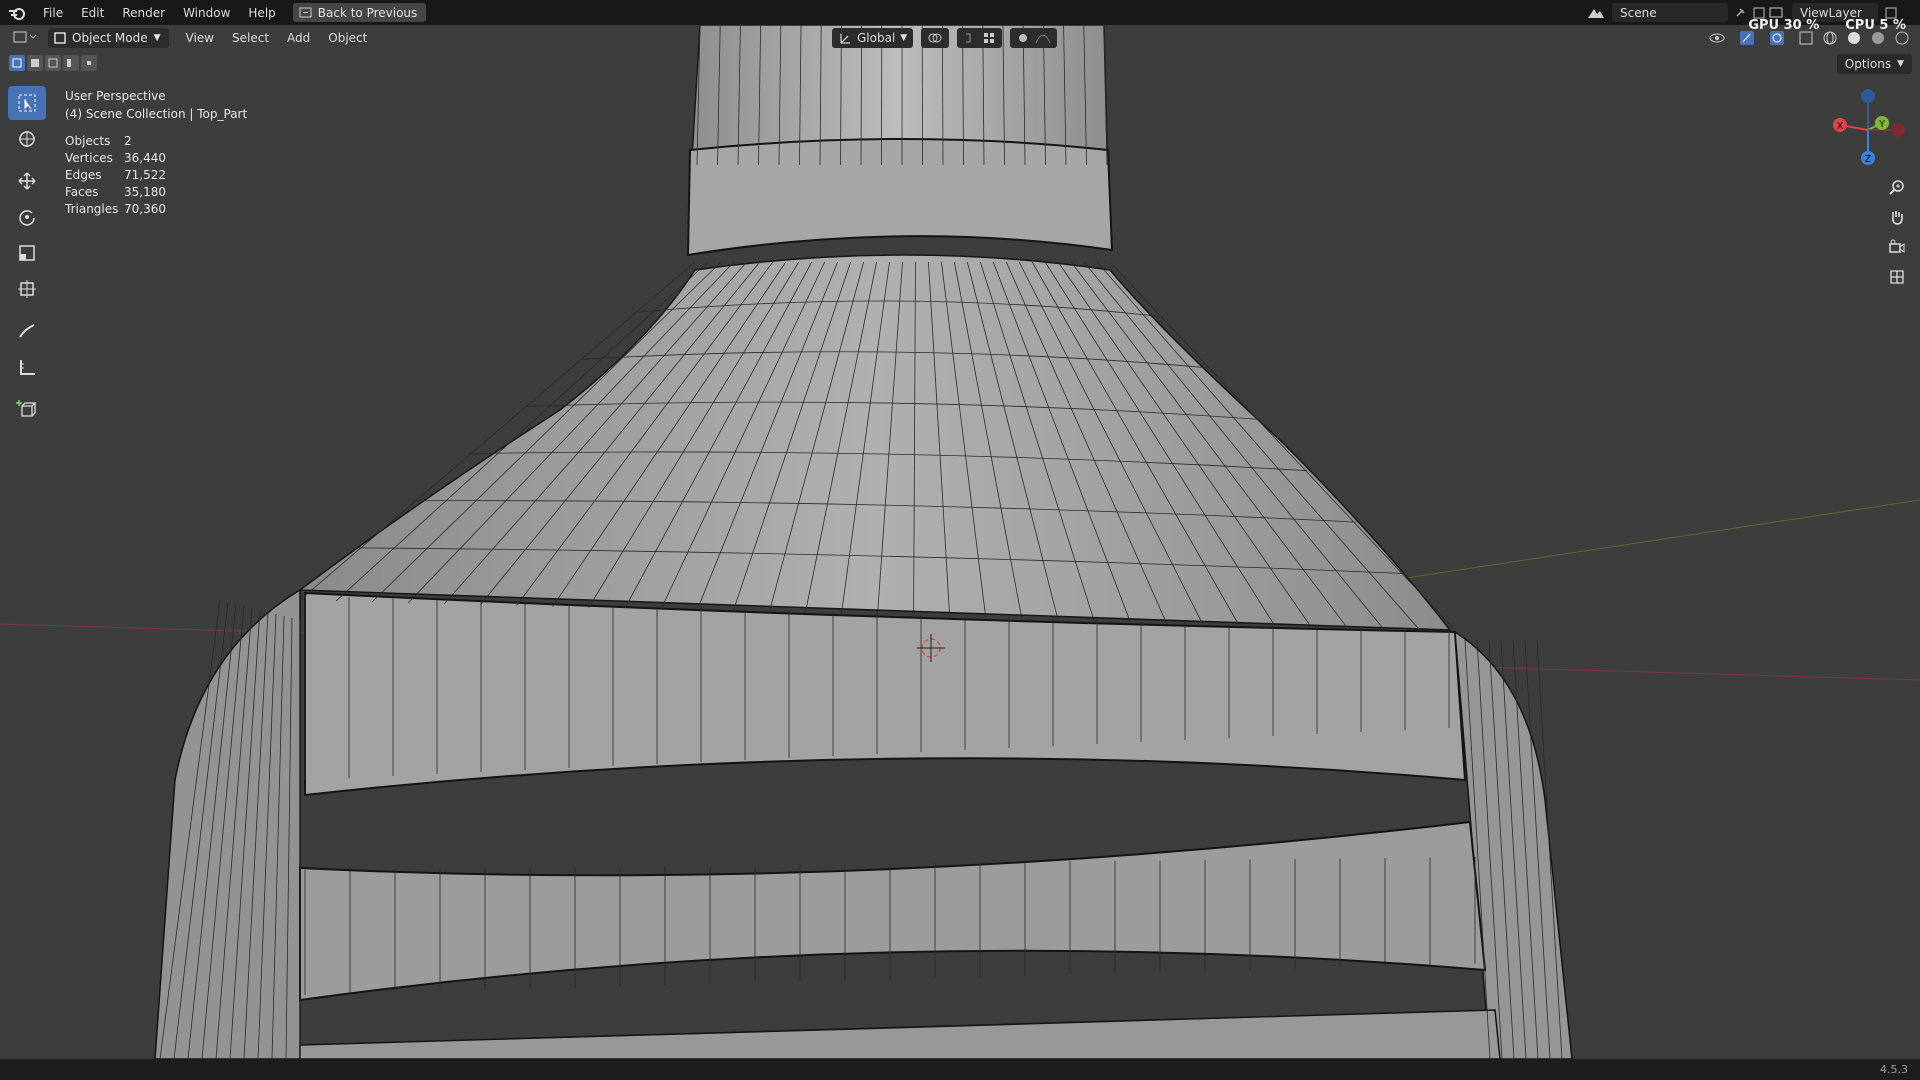 This screenshot has width=1920, height=1080. I want to click on material-shading-icon, so click(1878, 38).